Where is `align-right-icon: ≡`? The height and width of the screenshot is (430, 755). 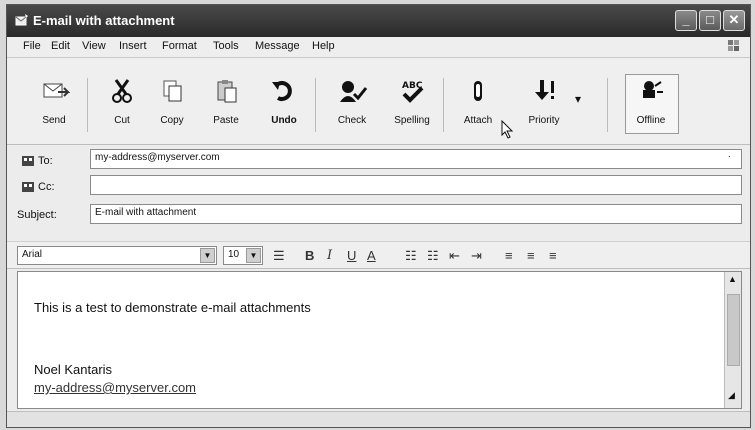 align-right-icon: ≡ is located at coordinates (553, 255).